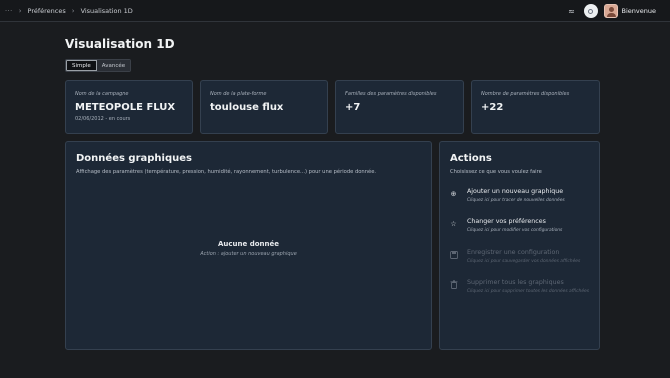  I want to click on families-value: +7, so click(353, 107).